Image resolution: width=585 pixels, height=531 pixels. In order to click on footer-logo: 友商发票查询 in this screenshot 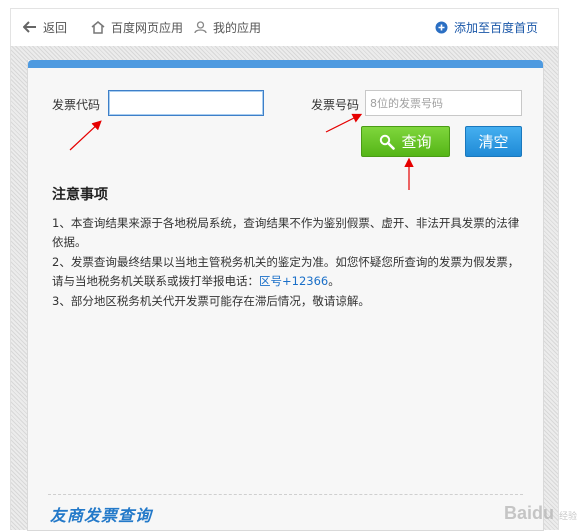, I will do `click(101, 515)`.